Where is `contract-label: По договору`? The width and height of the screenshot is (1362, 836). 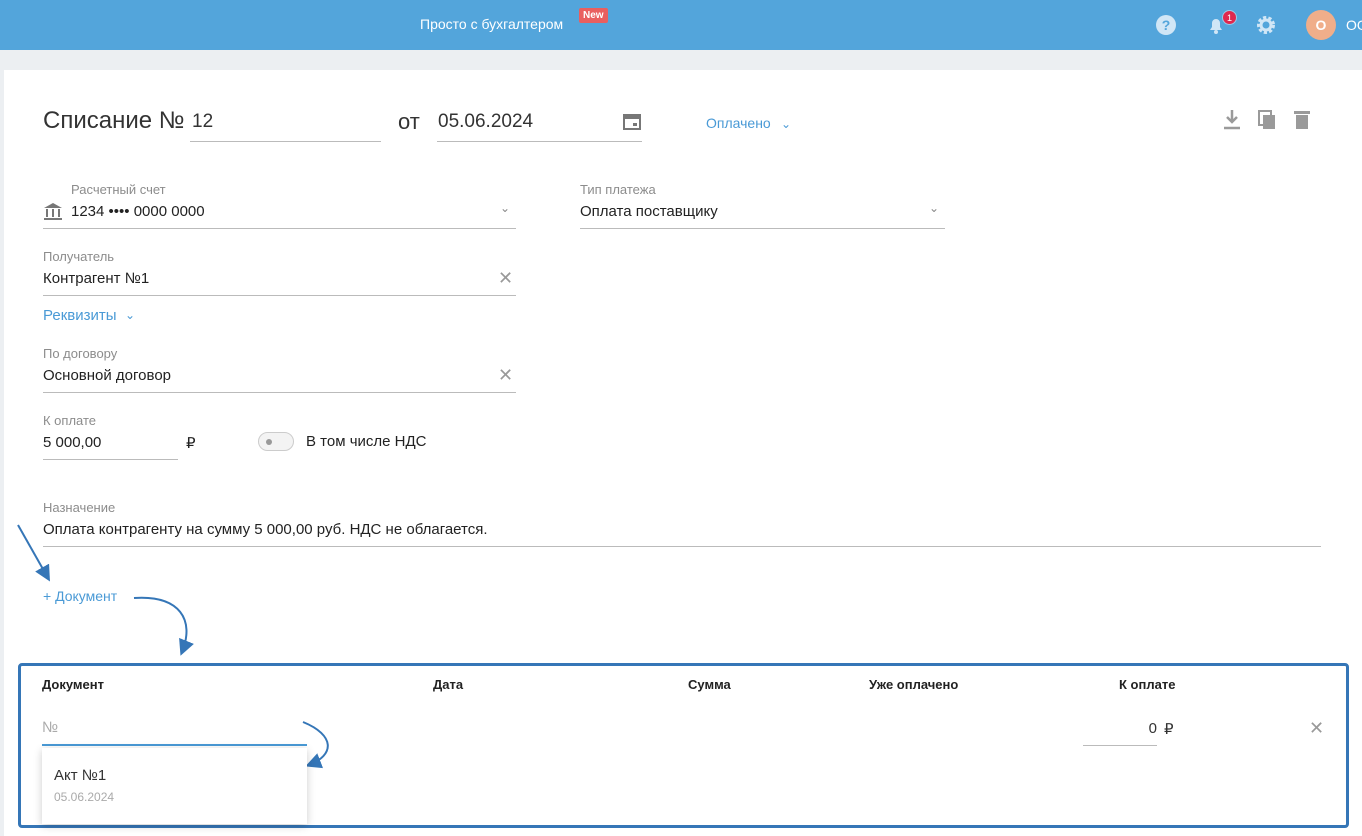 contract-label: По договору is located at coordinates (80, 353).